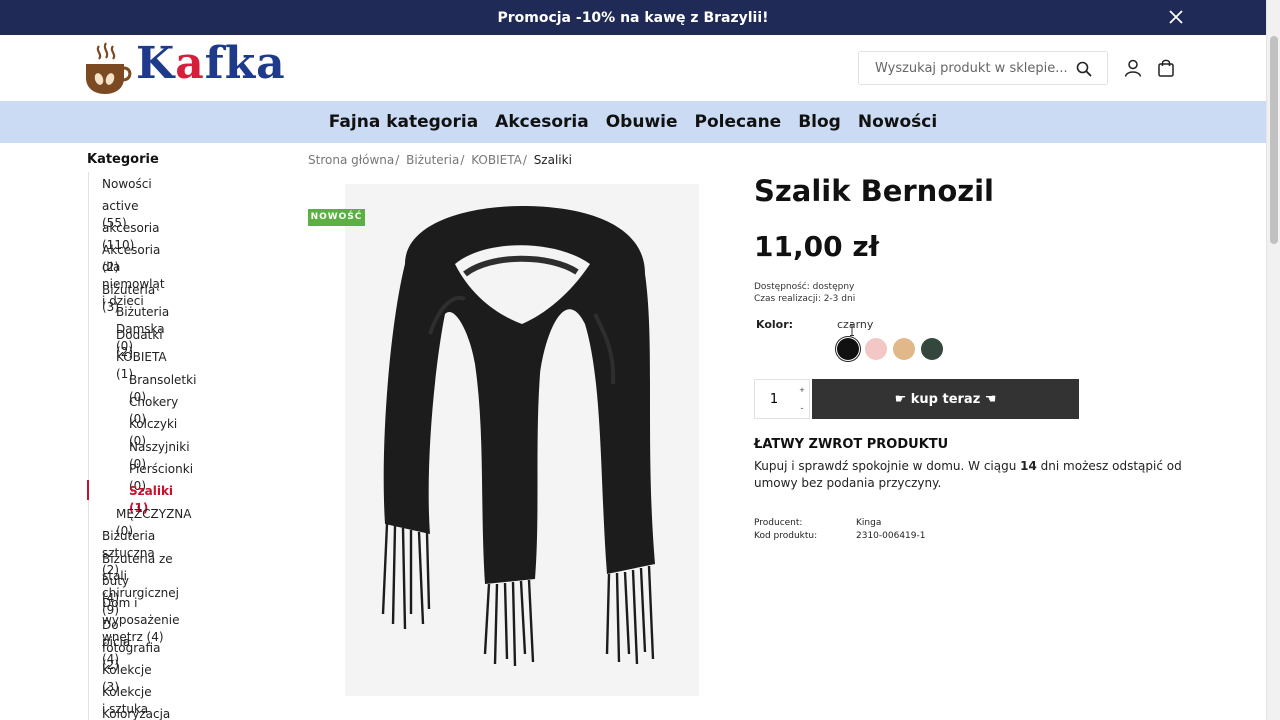 Image resolution: width=1280 pixels, height=720 pixels. What do you see at coordinates (904, 349) in the screenshot?
I see `swatch-beige` at bounding box center [904, 349].